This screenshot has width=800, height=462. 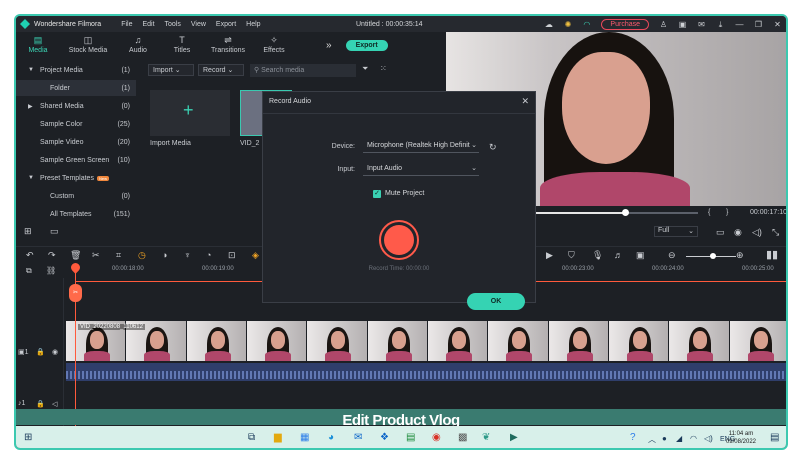 I want to click on dropbox-icon: ❖, so click(x=384, y=437).